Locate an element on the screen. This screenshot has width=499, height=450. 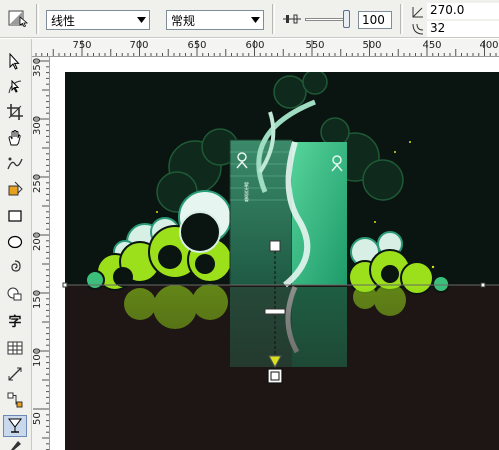
guideline-handle-right is located at coordinates (483, 285).